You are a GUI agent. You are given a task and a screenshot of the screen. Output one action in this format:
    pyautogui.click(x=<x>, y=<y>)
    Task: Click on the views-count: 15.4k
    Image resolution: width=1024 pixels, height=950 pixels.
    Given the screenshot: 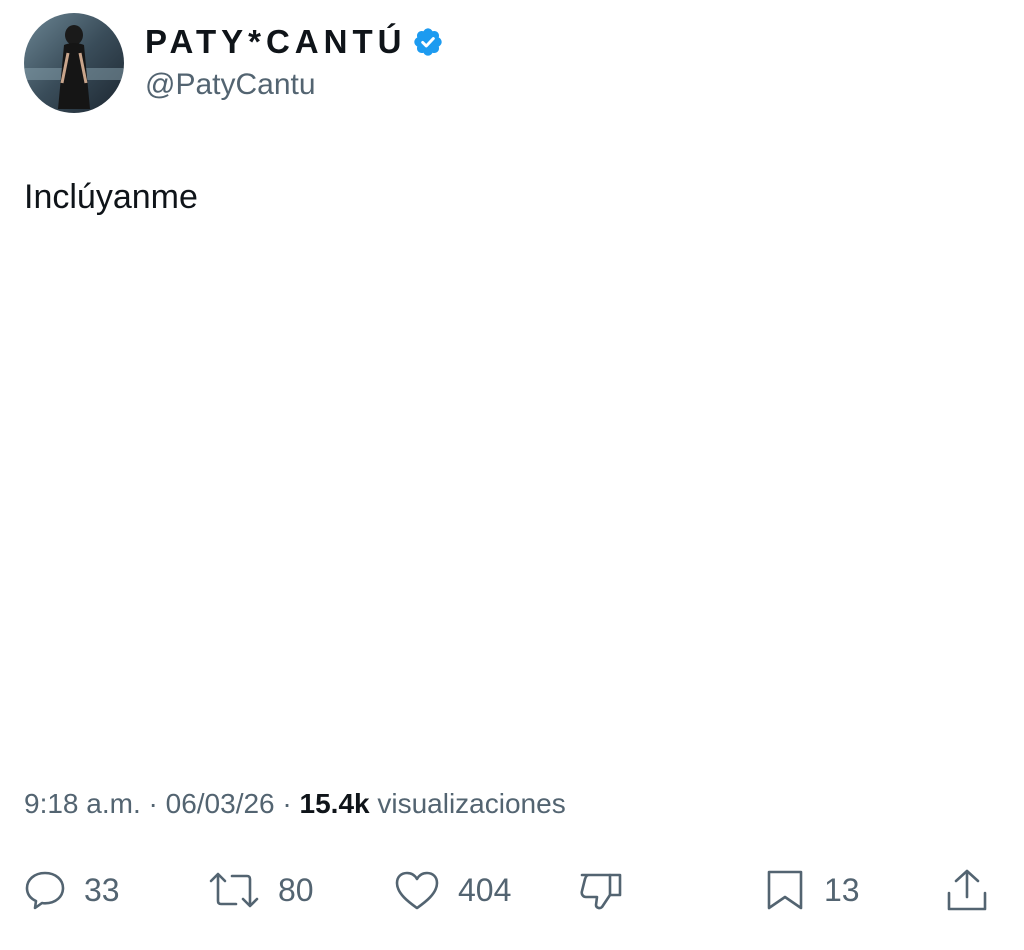 What is the action you would take?
    pyautogui.click(x=335, y=803)
    